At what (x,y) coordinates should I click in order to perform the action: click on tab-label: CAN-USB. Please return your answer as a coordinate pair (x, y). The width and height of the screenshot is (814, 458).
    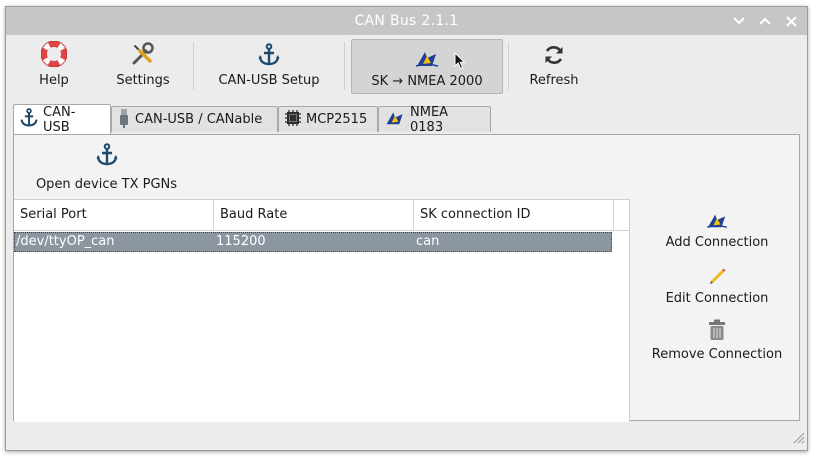
    Looking at the image, I should click on (59, 119).